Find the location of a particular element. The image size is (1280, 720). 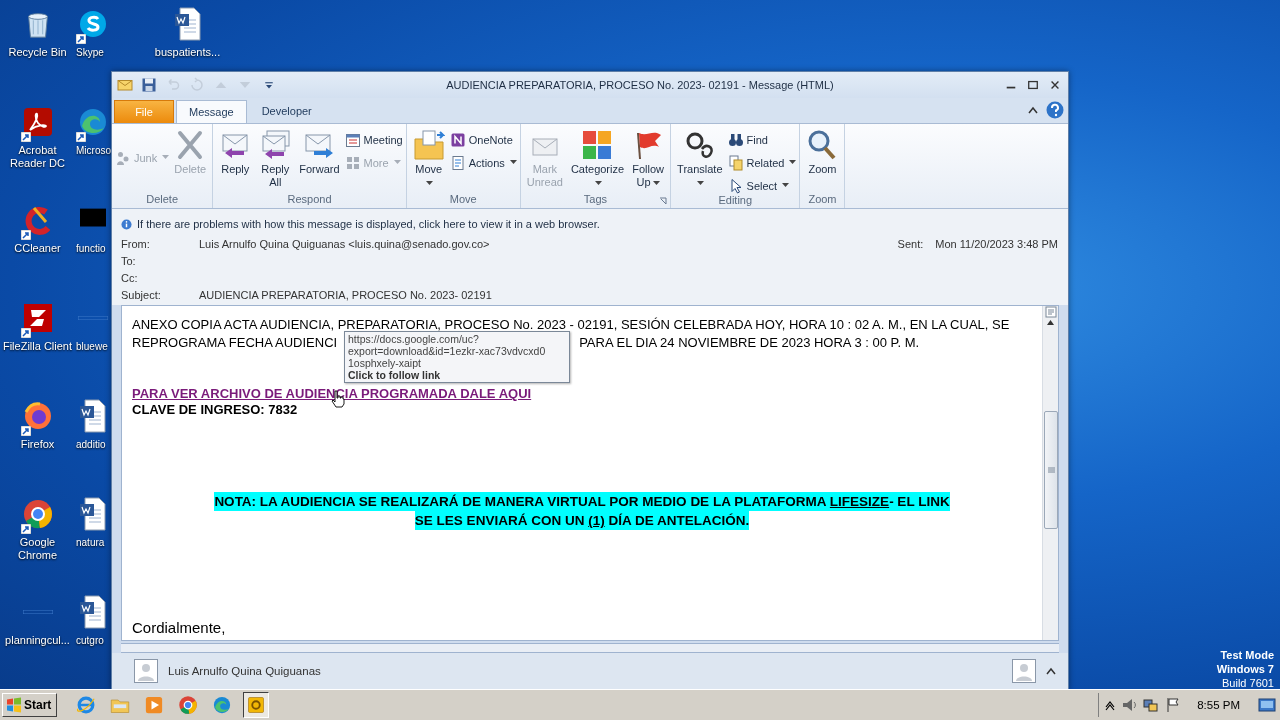

chrome-icon is located at coordinates (37, 514).